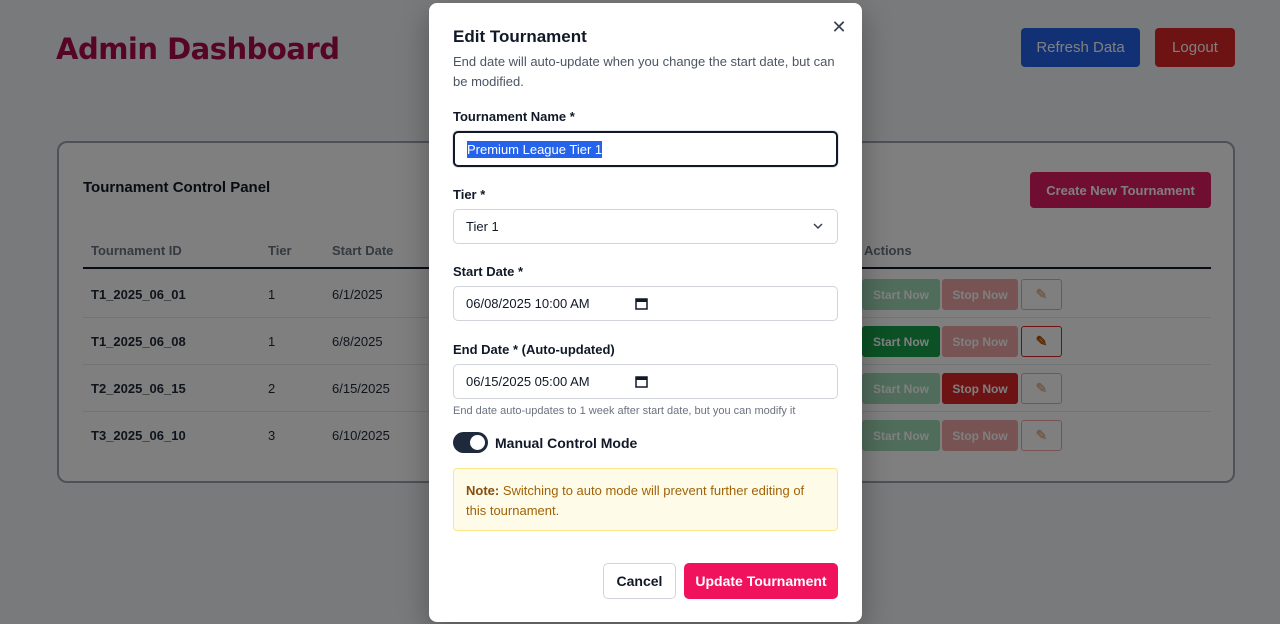  Describe the element at coordinates (514, 116) in the screenshot. I see `tournament-name-label: Tournament Name *` at that location.